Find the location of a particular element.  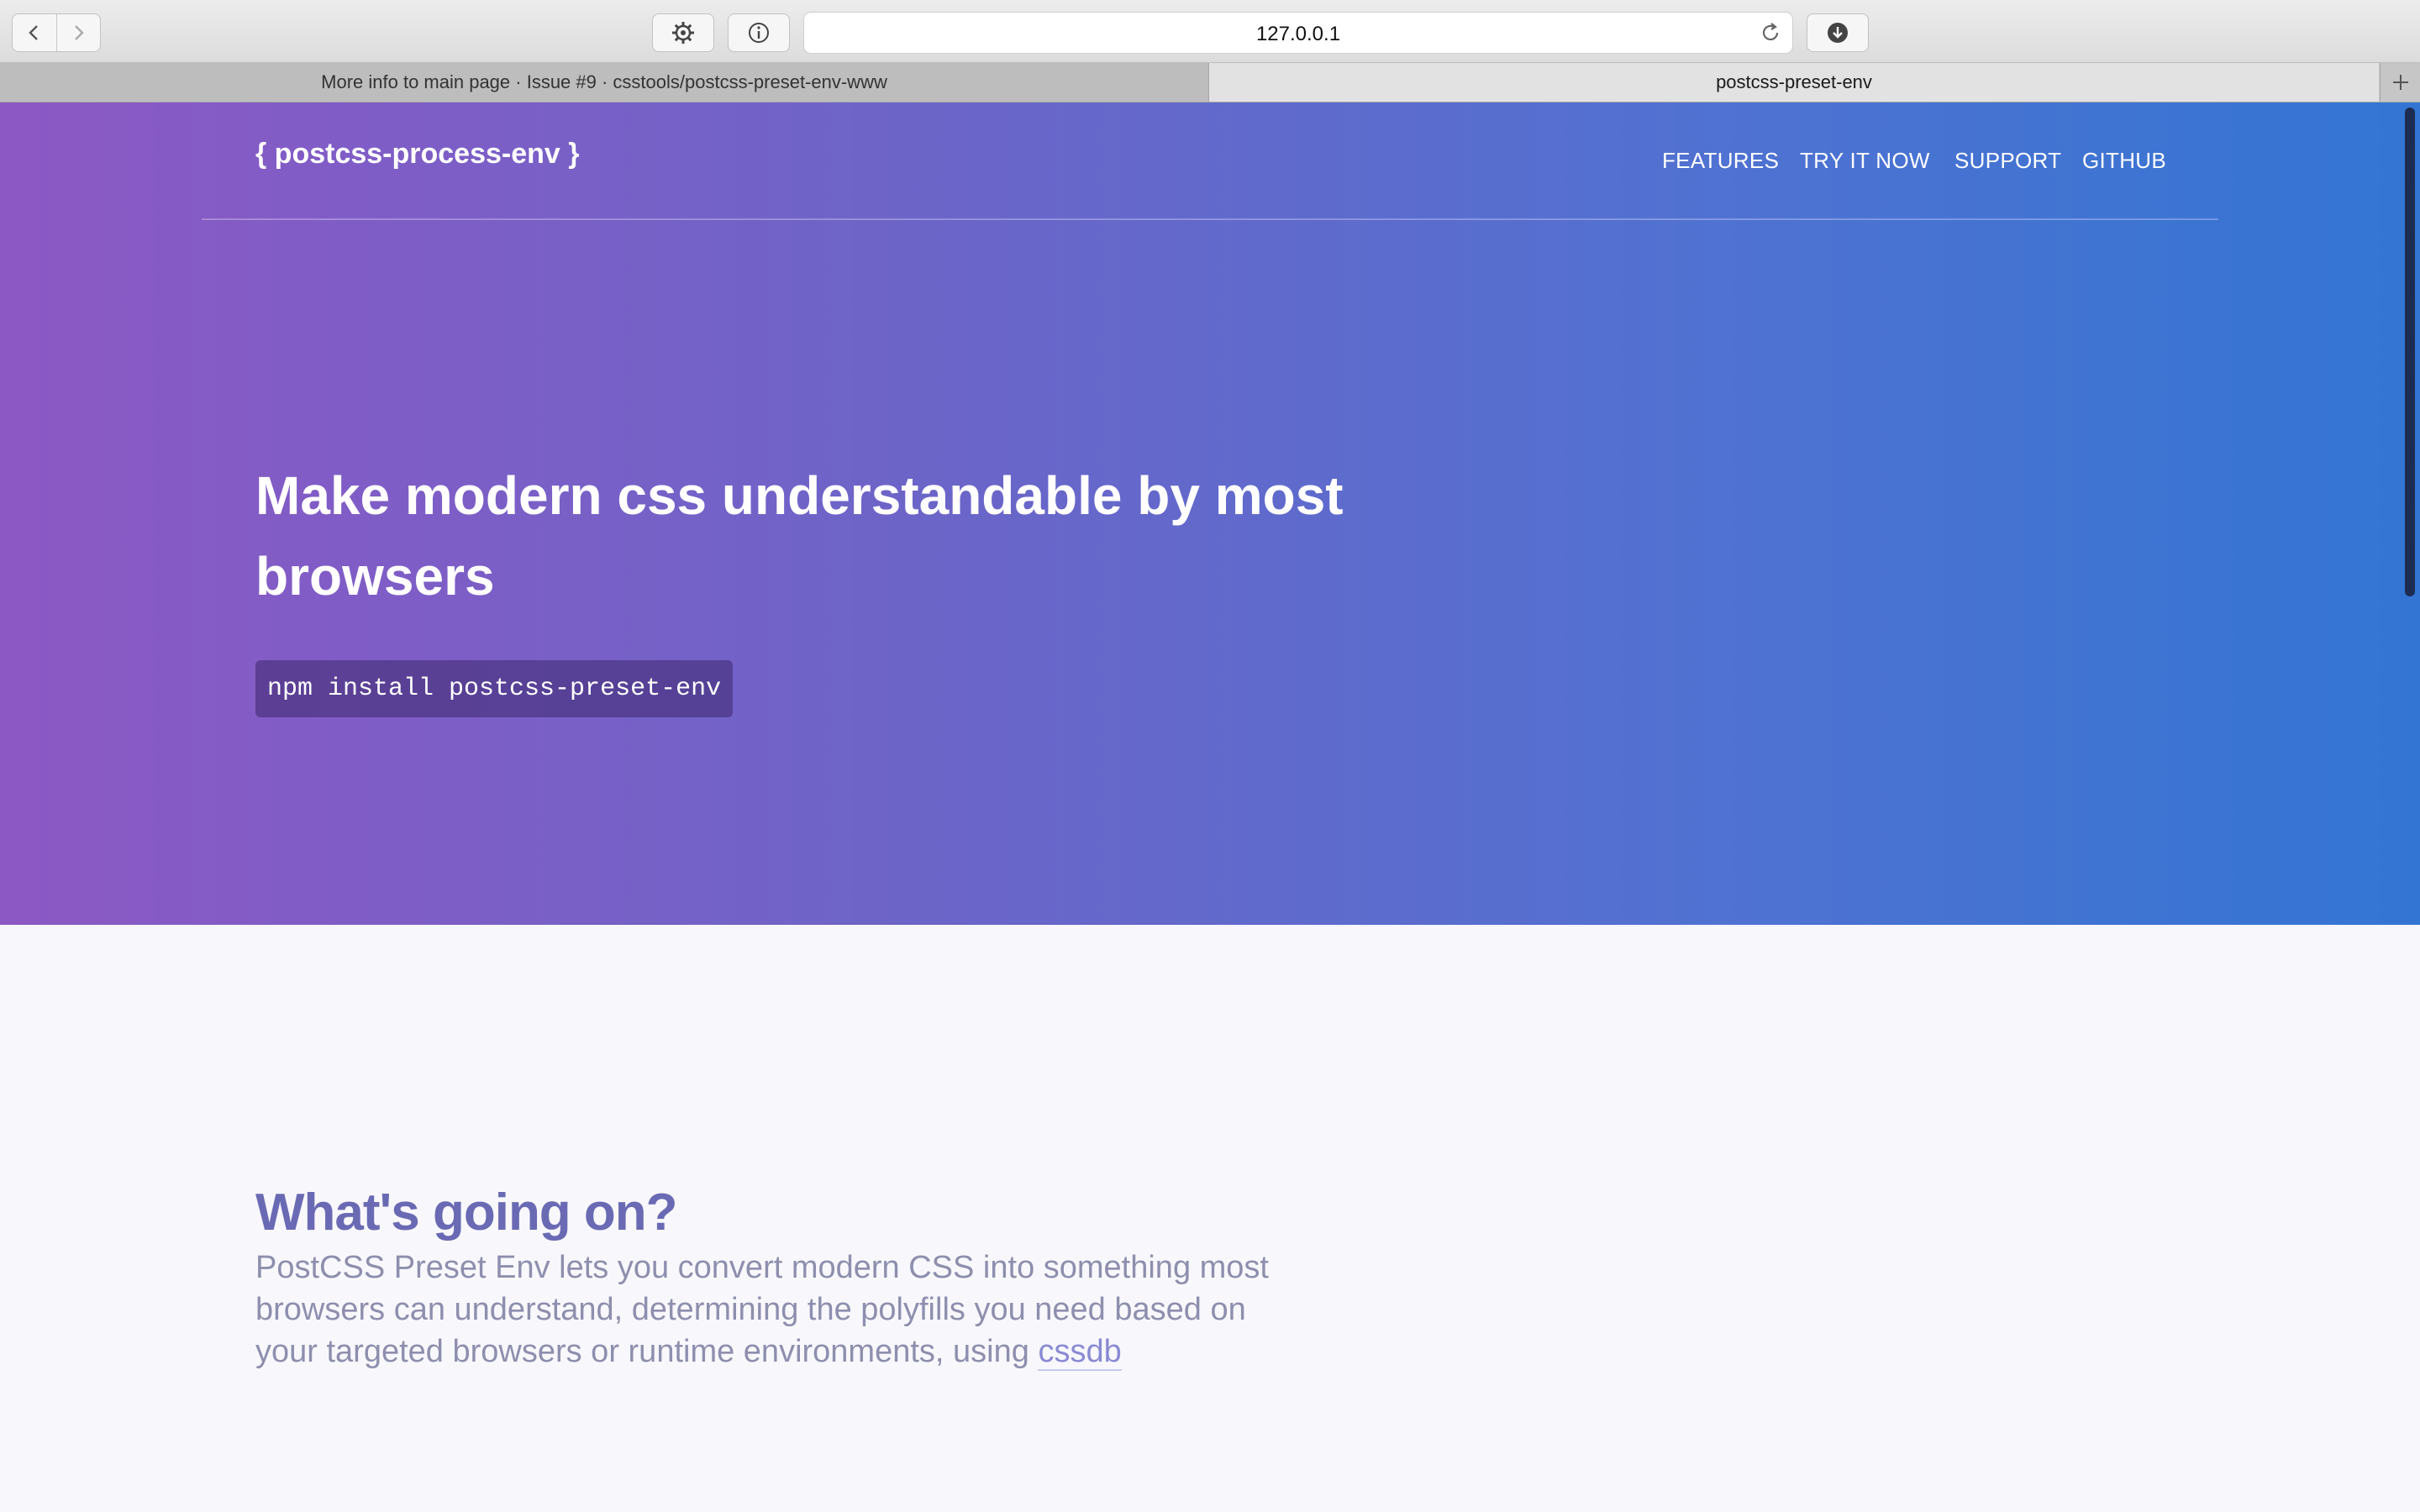

site-logo: { postcss-process-env } is located at coordinates (417, 154).